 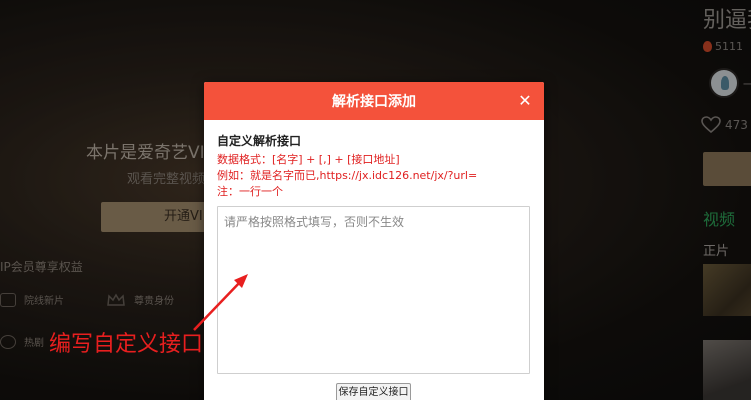 What do you see at coordinates (373, 391) in the screenshot?
I see `save-custom-api-button: 保存自定义接口` at bounding box center [373, 391].